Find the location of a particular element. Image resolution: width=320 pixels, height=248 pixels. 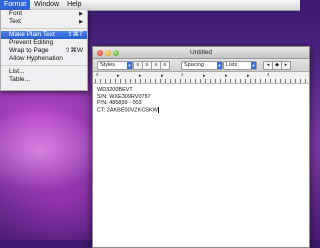

ruler-number: 0 is located at coordinates (97, 74).